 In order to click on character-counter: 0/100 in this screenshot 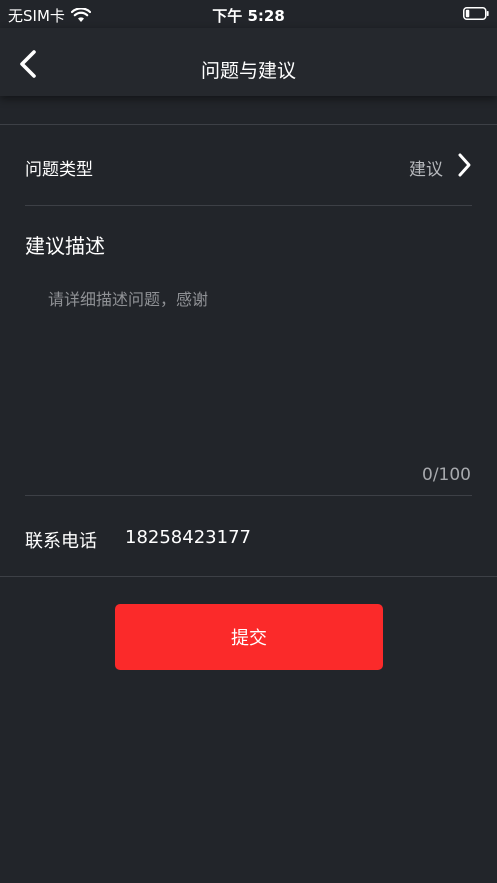, I will do `click(446, 475)`.